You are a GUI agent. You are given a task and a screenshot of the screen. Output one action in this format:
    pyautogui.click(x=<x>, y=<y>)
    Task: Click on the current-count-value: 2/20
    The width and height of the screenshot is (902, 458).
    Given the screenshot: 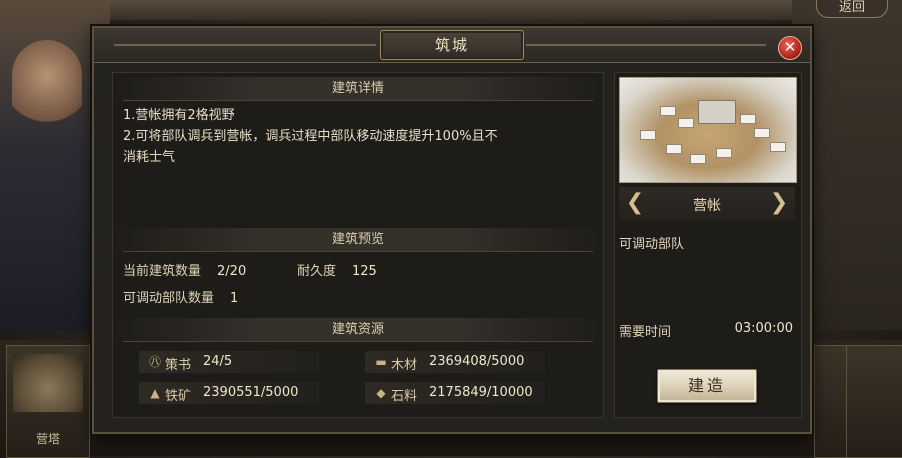 What is the action you would take?
    pyautogui.click(x=232, y=271)
    